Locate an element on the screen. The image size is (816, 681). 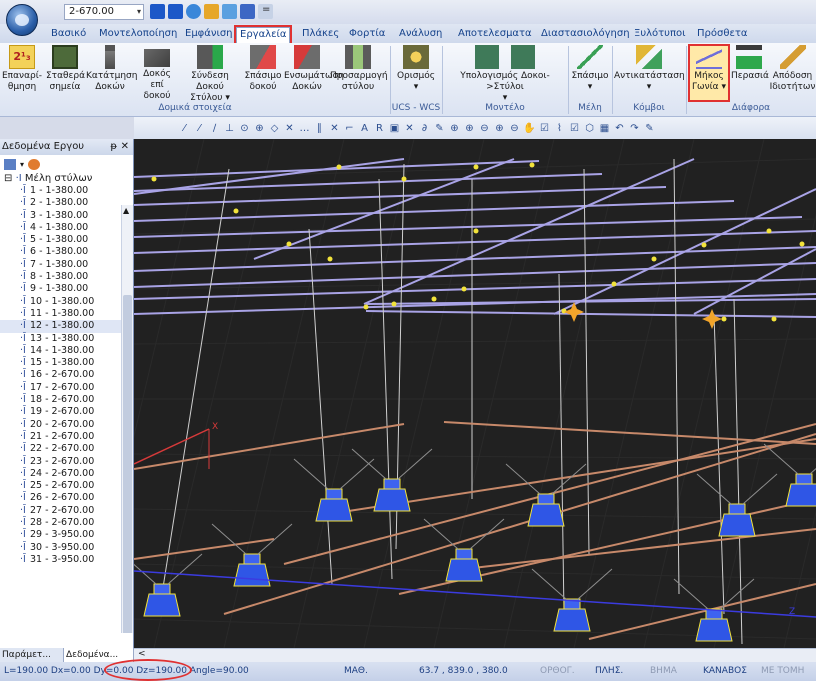
length-angle-button: Μήκος Γωνία ▾ is located at coordinates (709, 73).